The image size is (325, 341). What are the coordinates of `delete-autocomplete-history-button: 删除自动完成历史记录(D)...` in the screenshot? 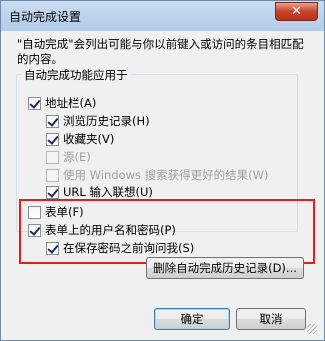 It's located at (225, 268).